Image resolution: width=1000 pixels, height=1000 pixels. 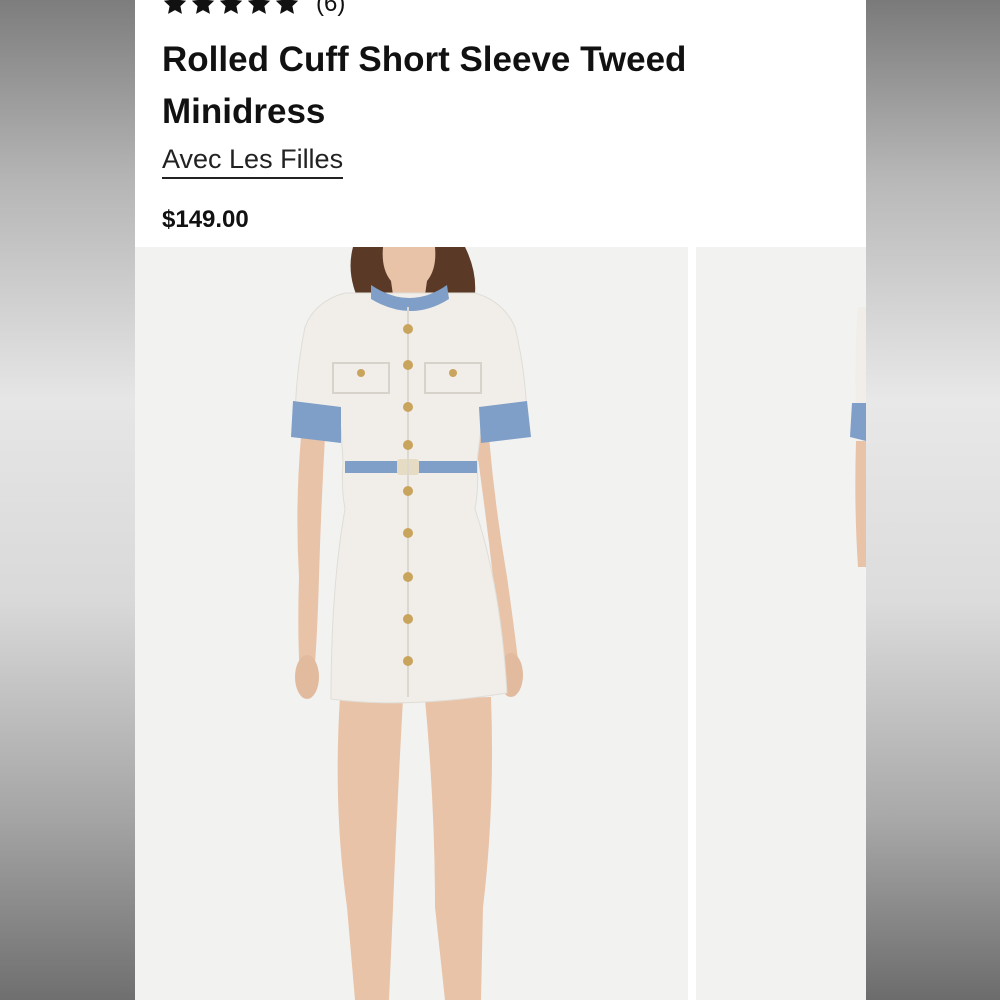 I want to click on review-count: (6), so click(x=330, y=9).